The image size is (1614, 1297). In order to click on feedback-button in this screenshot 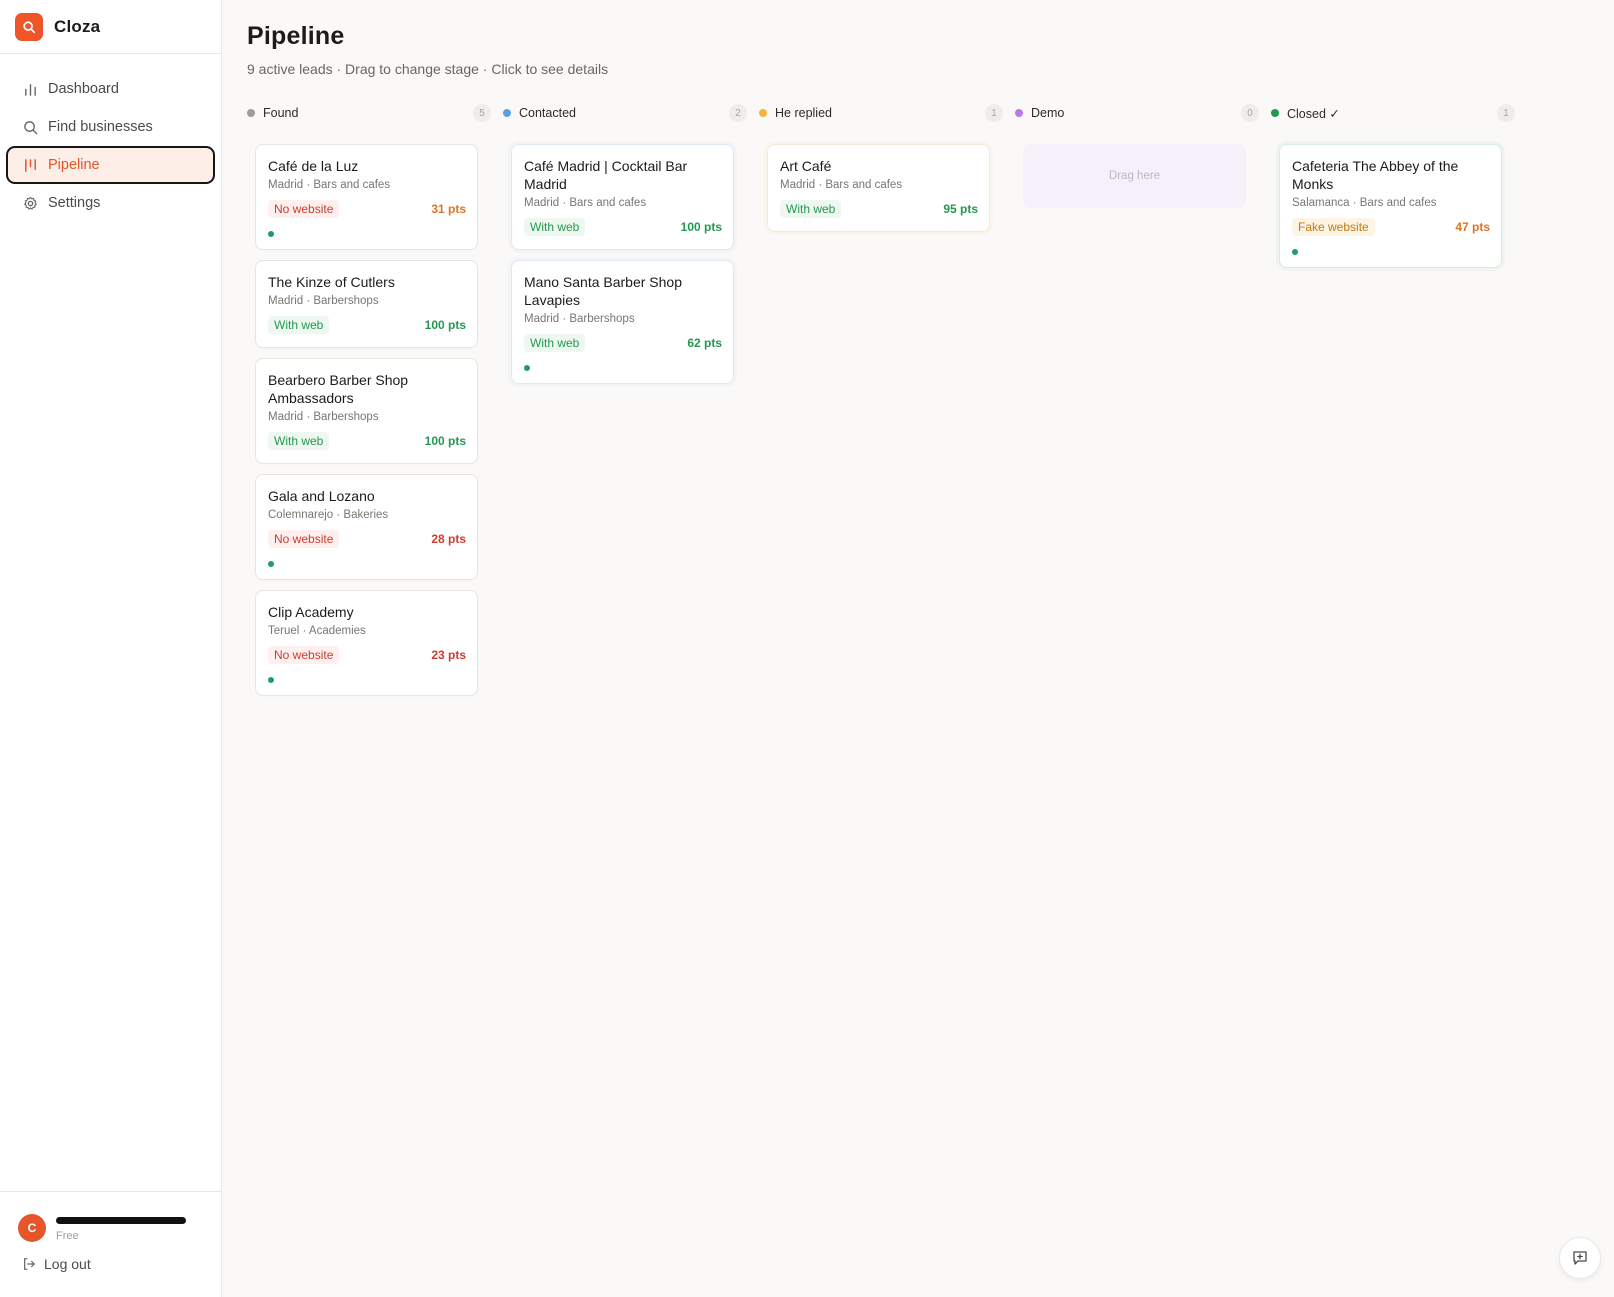, I will do `click(1580, 1258)`.